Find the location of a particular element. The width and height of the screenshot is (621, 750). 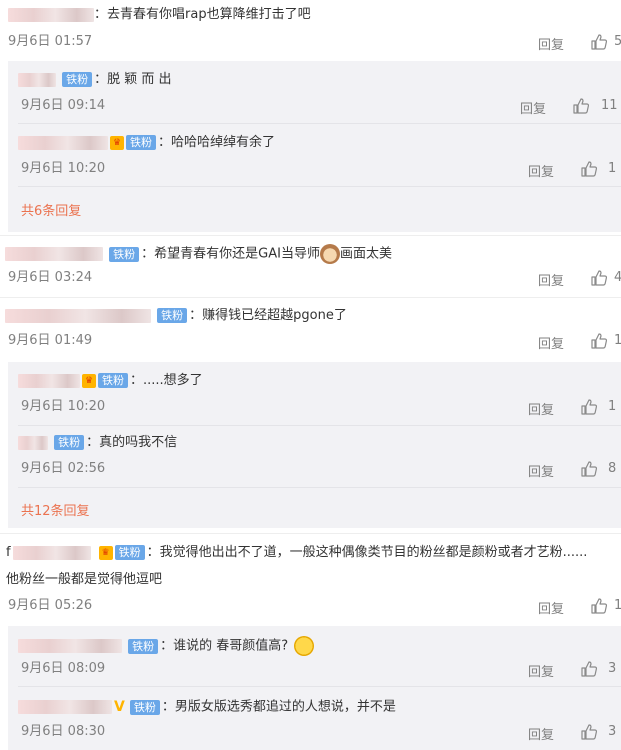

sweat-smile-emoji is located at coordinates (304, 646).